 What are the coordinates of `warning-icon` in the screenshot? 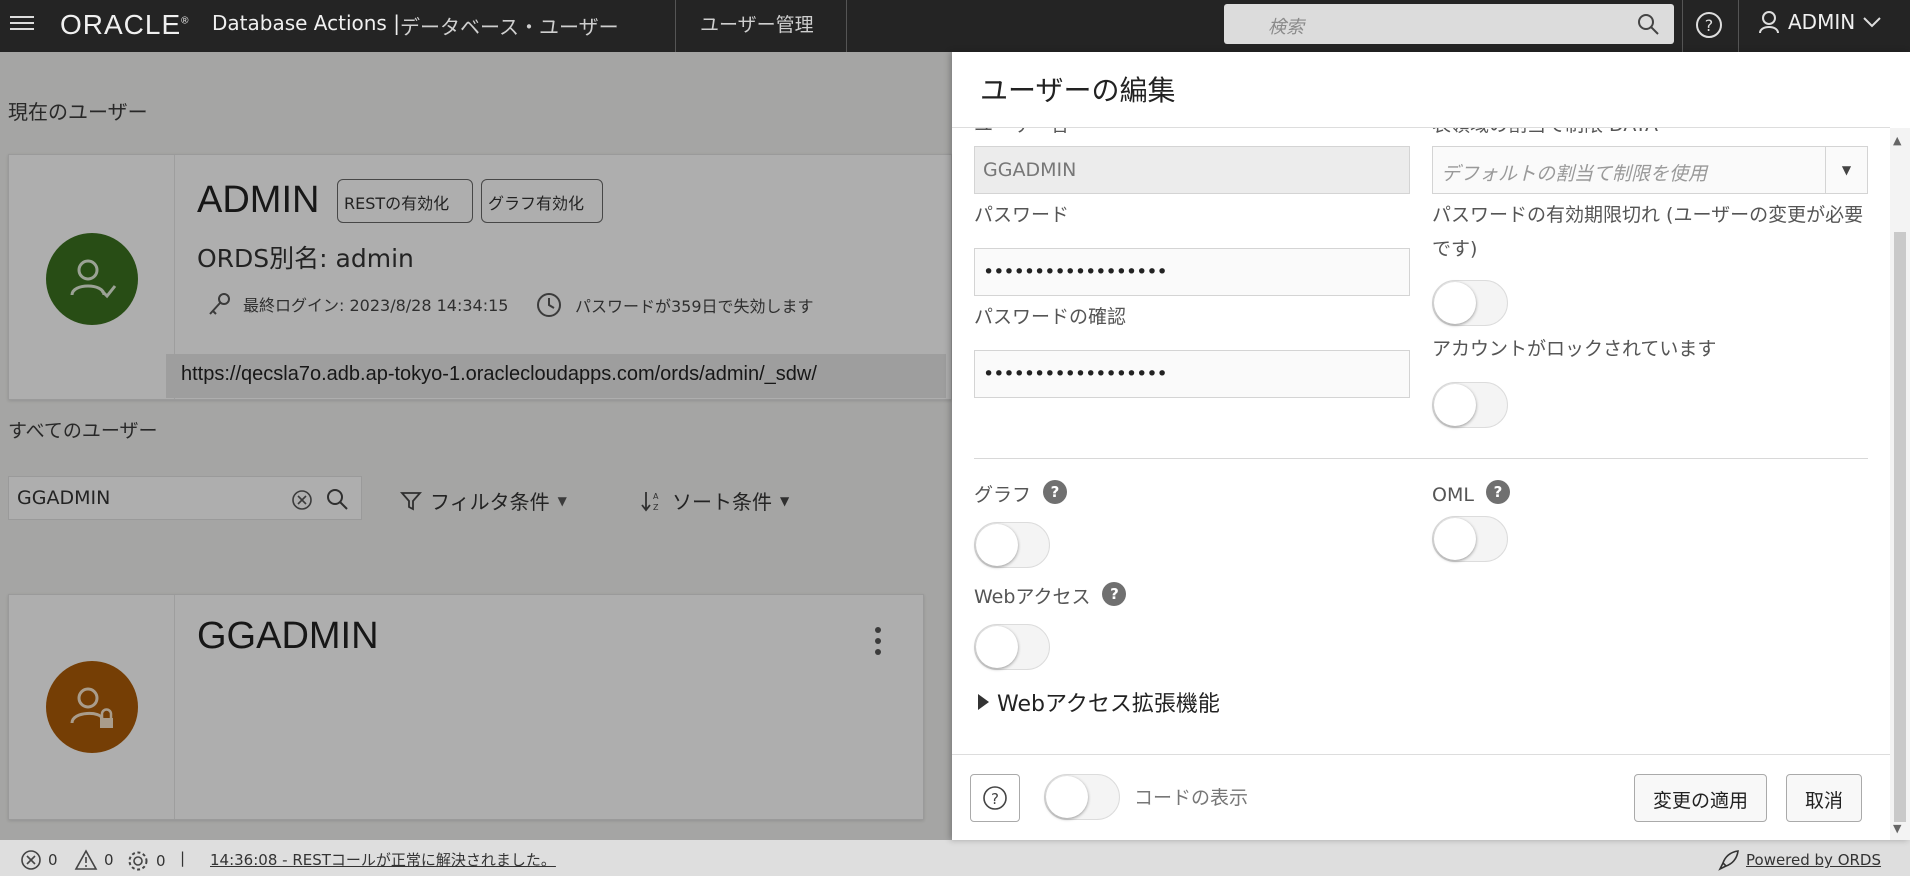 It's located at (86, 859).